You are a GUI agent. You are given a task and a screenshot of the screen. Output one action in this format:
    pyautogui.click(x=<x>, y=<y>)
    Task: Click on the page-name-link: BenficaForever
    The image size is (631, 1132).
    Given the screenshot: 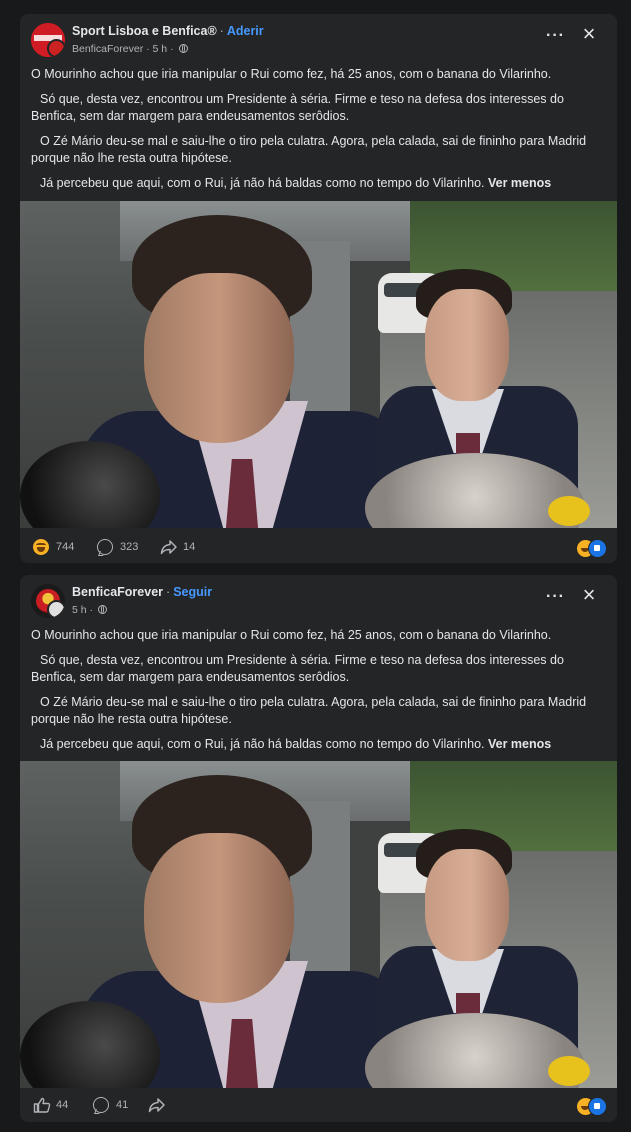 What is the action you would take?
    pyautogui.click(x=117, y=592)
    